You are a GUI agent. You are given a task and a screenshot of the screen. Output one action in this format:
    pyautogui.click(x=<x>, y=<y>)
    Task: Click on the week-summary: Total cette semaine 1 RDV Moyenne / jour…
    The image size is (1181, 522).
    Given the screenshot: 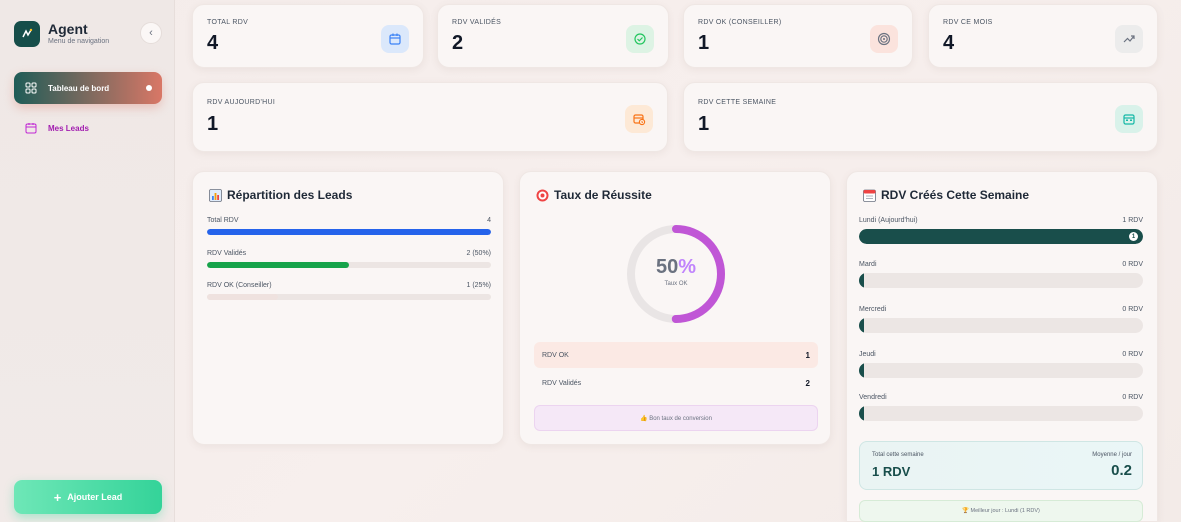 What is the action you would take?
    pyautogui.click(x=1001, y=465)
    